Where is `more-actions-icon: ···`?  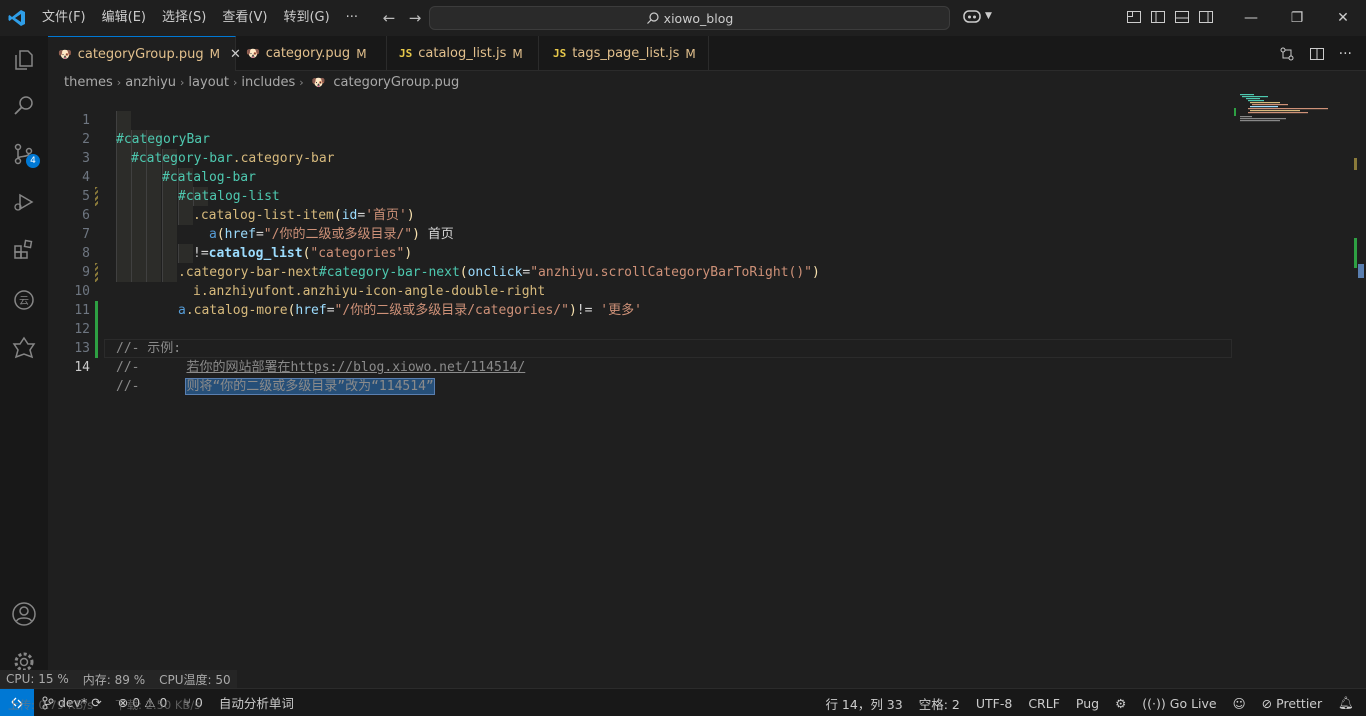 more-actions-icon: ··· is located at coordinates (1345, 54).